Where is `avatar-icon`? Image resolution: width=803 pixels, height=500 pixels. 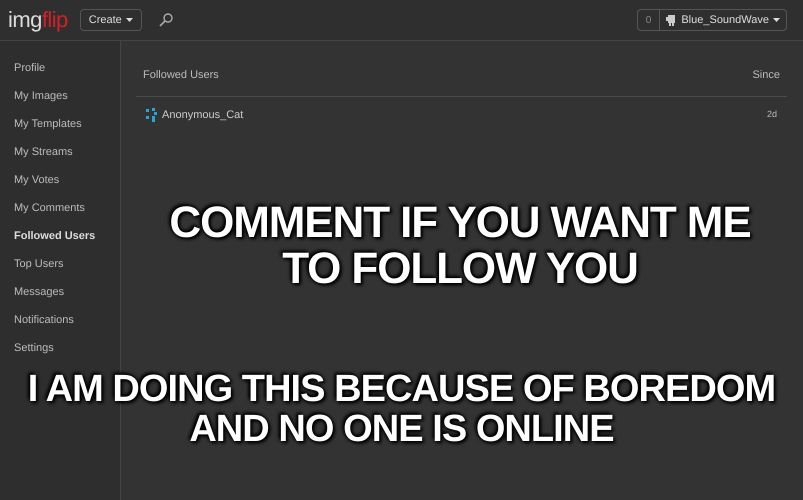 avatar-icon is located at coordinates (672, 20).